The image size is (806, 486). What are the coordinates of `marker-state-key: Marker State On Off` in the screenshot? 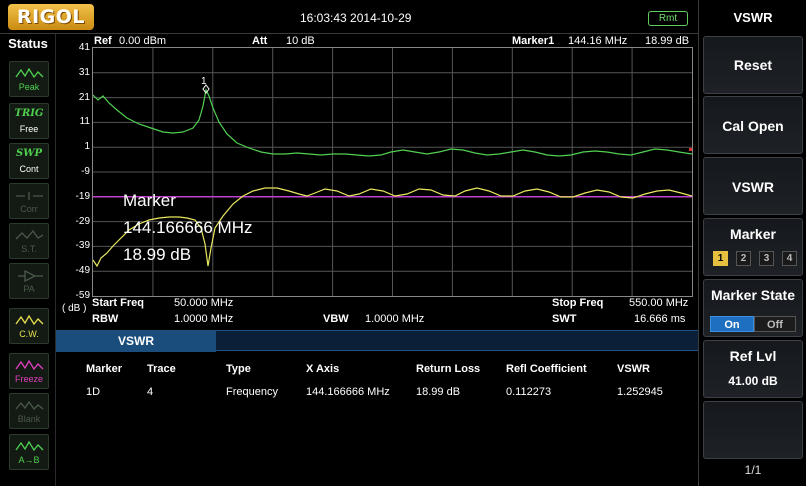 It's located at (753, 308).